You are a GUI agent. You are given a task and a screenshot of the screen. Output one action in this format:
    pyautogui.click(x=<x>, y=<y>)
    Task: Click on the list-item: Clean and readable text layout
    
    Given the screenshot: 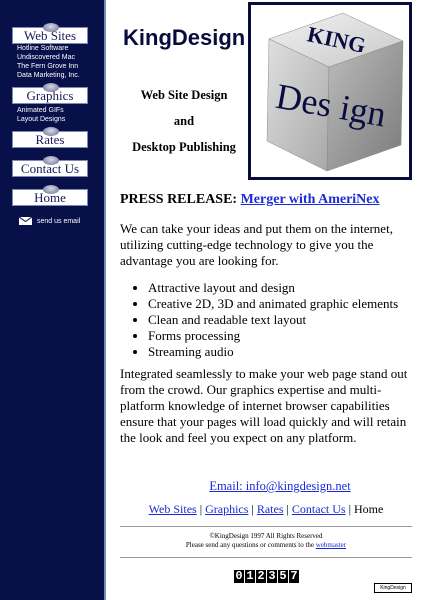 What is the action you would take?
    pyautogui.click(x=273, y=320)
    